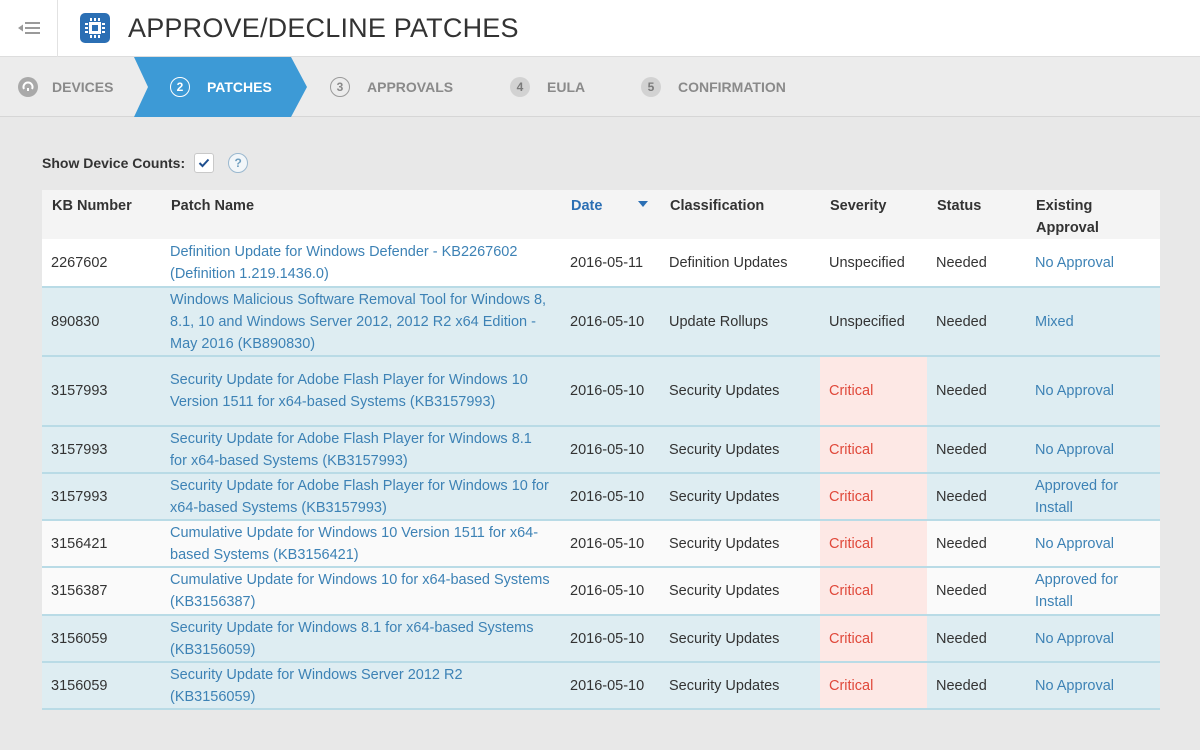  I want to click on approval-link: Mixed, so click(1093, 322).